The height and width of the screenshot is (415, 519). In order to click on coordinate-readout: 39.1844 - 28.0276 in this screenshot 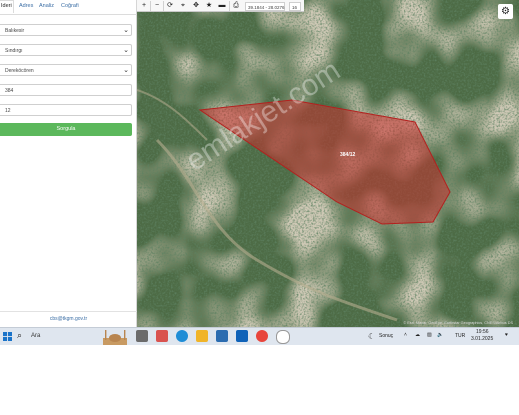, I will do `click(265, 6)`.